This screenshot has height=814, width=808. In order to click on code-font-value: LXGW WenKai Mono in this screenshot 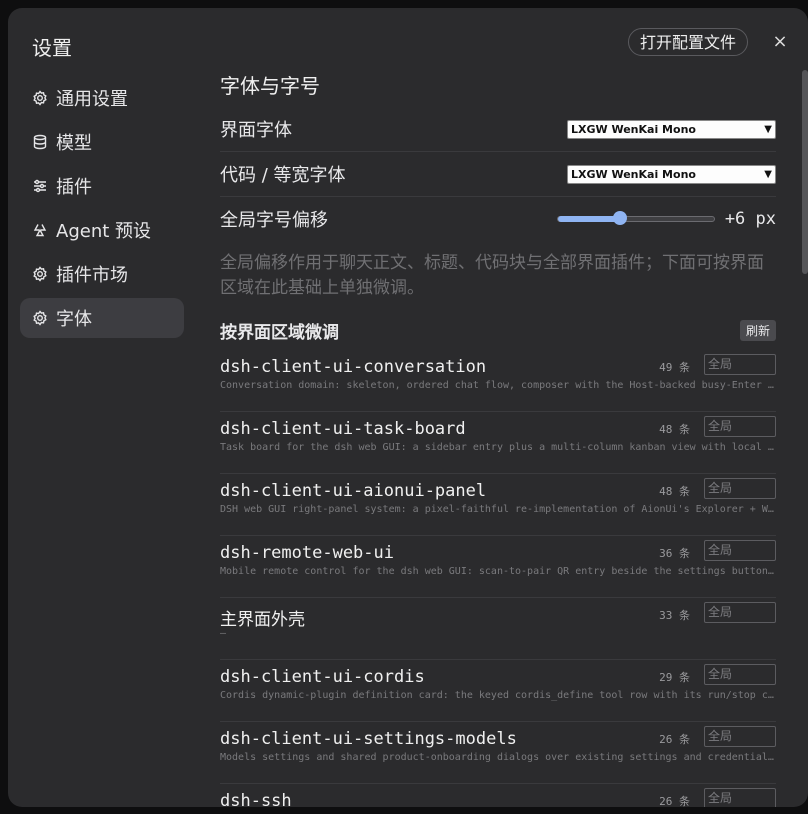, I will do `click(633, 174)`.